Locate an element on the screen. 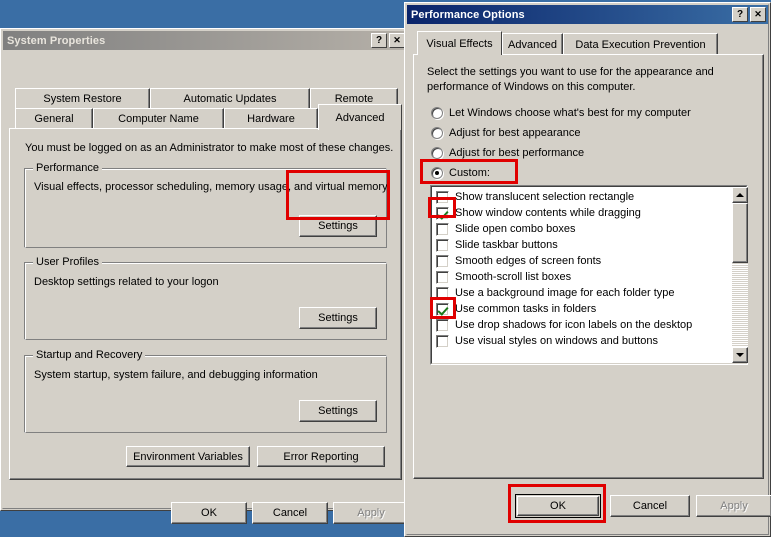 This screenshot has height=537, width=771. visual-effect-label: Slide taskbar buttons is located at coordinates (506, 245).